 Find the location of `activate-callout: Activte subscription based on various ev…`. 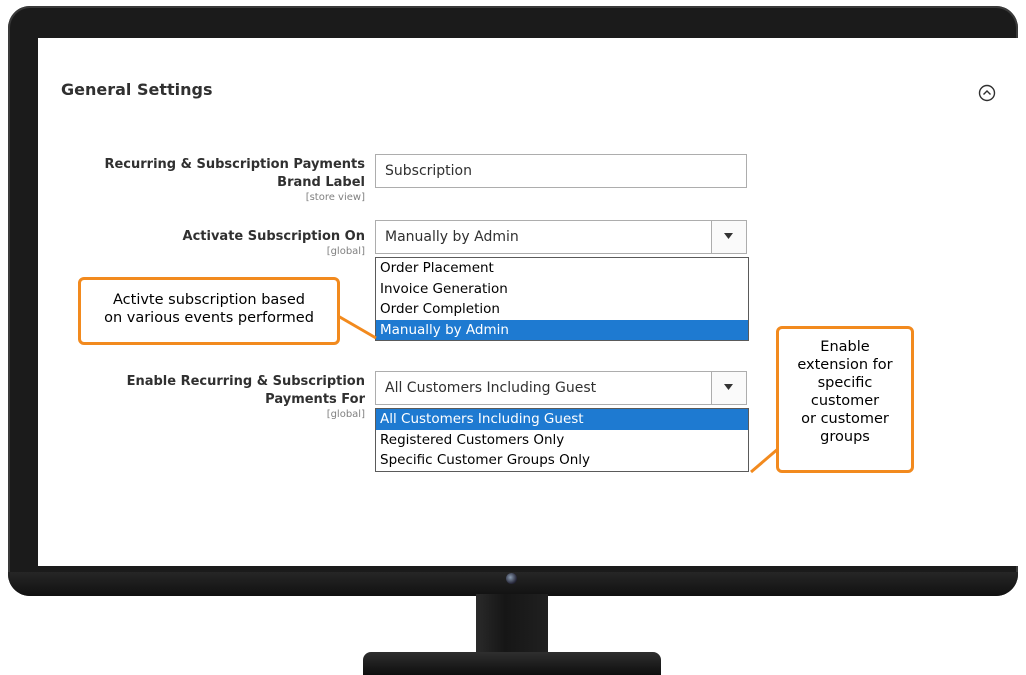

activate-callout: Activte subscription based on various ev… is located at coordinates (209, 311).